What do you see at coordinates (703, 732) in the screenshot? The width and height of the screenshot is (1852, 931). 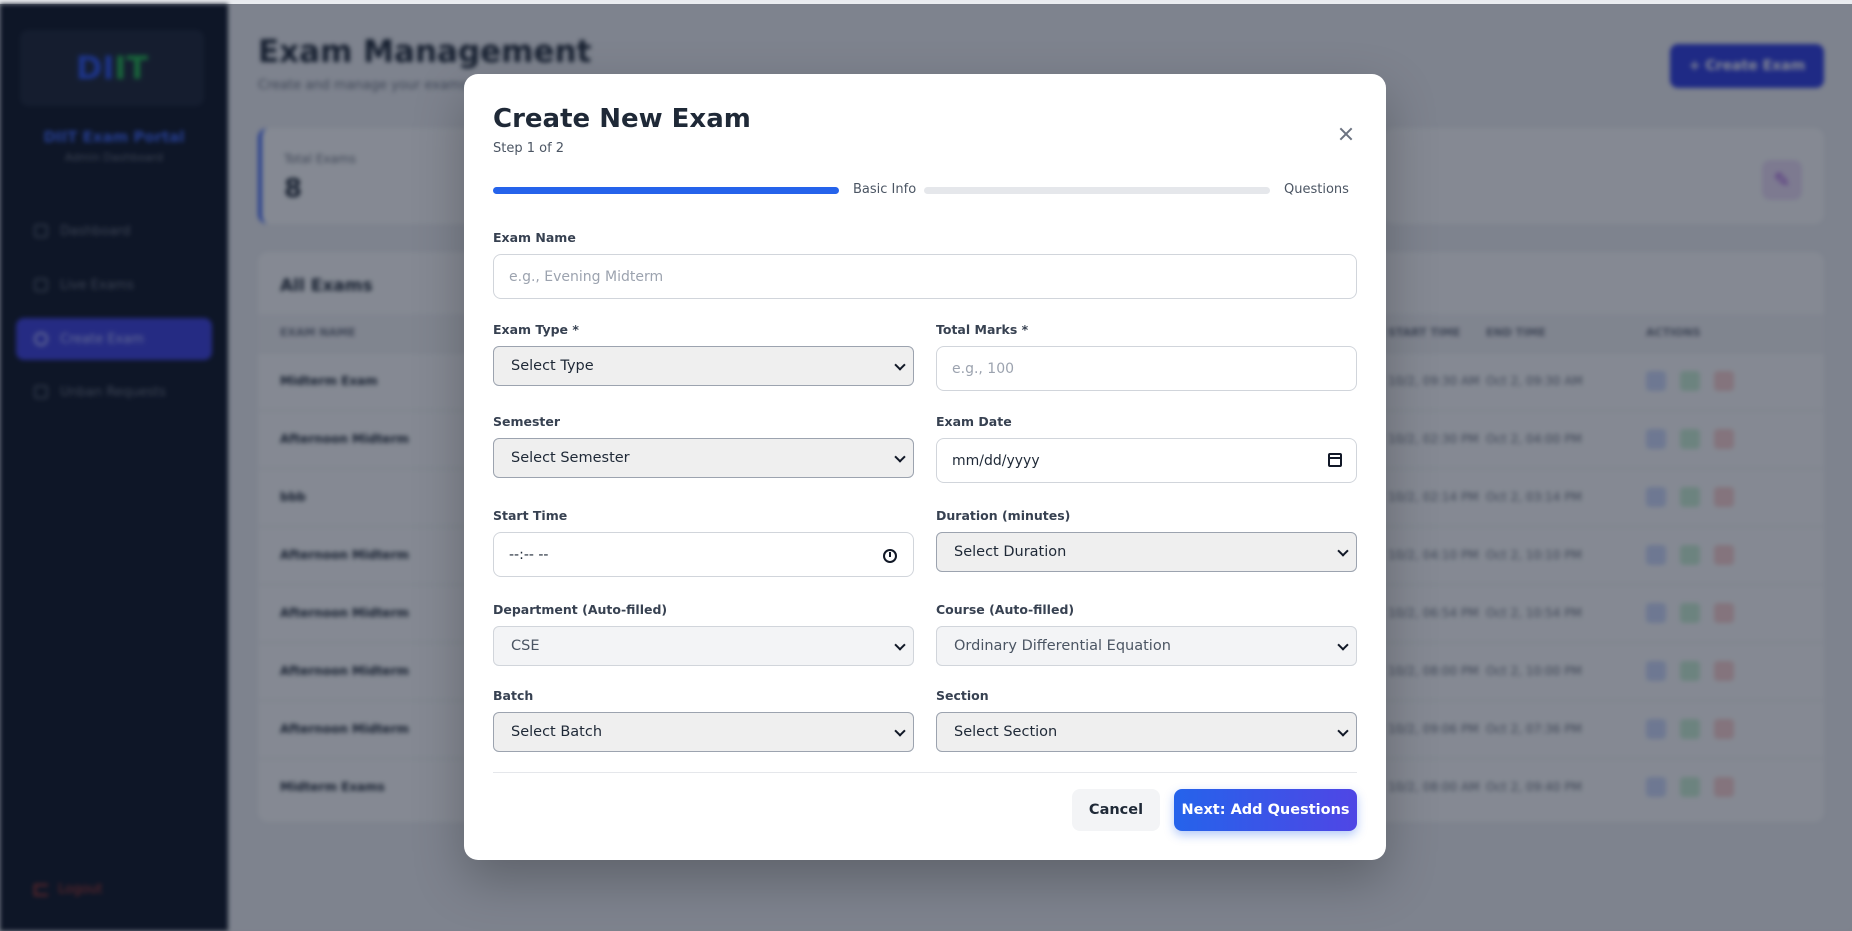 I see `batch-select: Select Batch` at bounding box center [703, 732].